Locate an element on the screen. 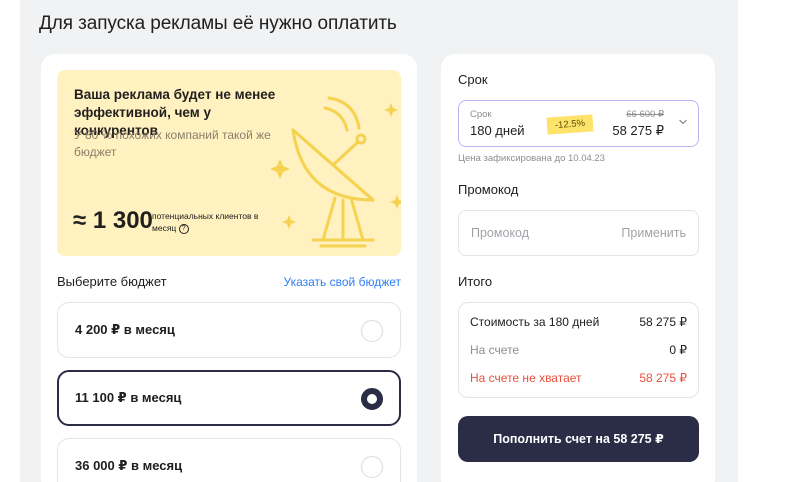 Image resolution: width=800 pixels, height=482 pixels. clients-caption-text: потенциальных клиентов в месяц is located at coordinates (205, 222).